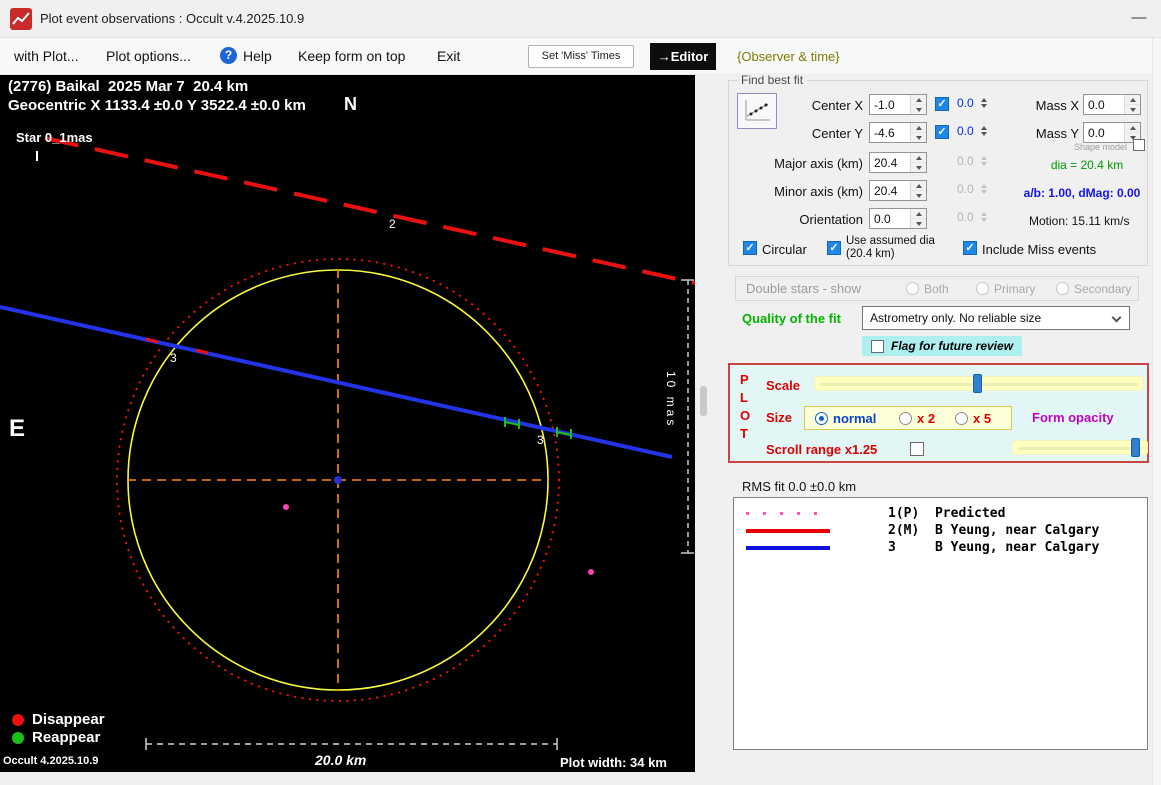 Image resolution: width=1161 pixels, height=785 pixels. I want to click on quality-of-fit-label: Quality of the fit, so click(791, 318).